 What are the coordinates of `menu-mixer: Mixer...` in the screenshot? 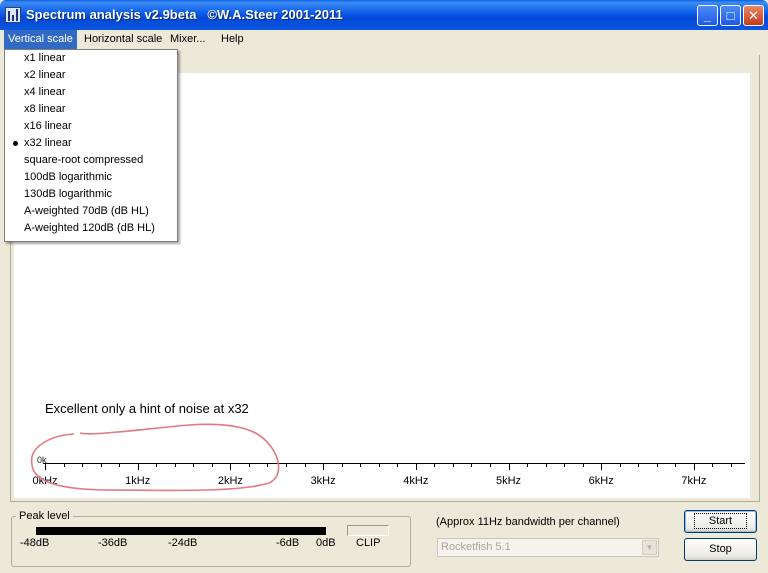 It's located at (187, 39).